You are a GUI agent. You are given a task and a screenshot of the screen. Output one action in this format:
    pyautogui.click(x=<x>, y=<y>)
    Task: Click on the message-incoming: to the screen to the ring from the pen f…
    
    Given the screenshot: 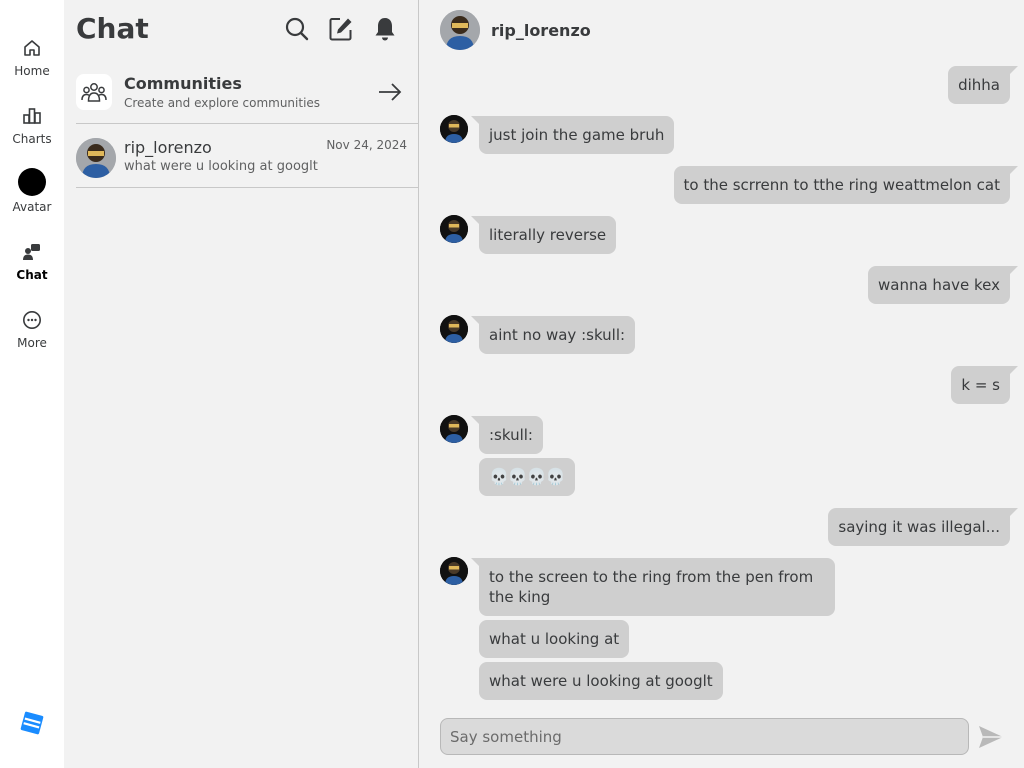 What is the action you would take?
    pyautogui.click(x=653, y=587)
    